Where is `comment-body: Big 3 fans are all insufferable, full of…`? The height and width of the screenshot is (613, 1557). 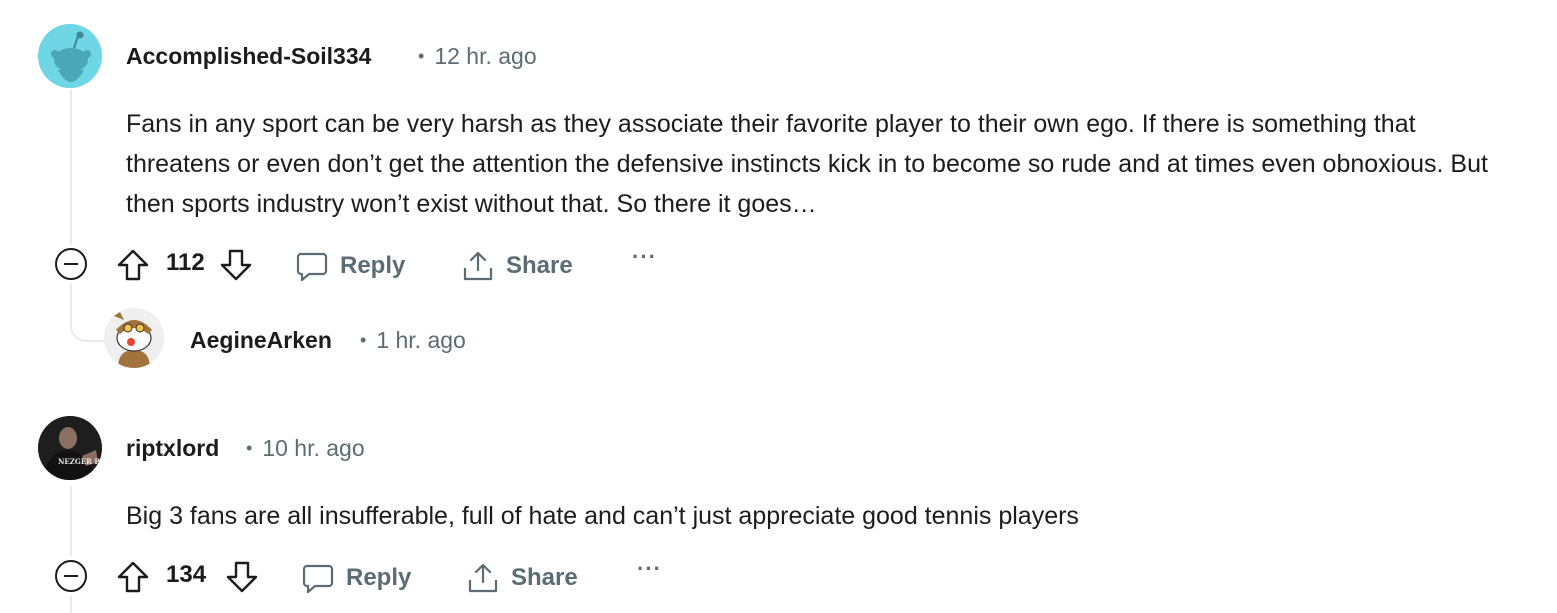 comment-body: Big 3 fans are all insufferable, full of… is located at coordinates (602, 516).